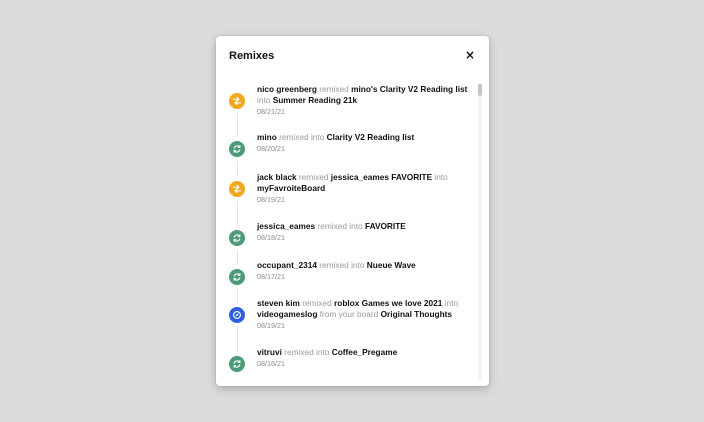  I want to click on activity-text: jessica_eames remixed into FAVORITE, so click(366, 226).